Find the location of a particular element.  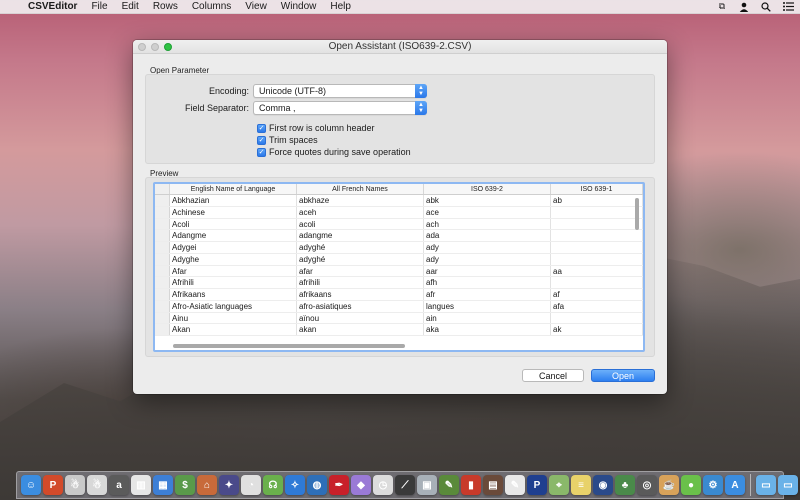

vertical-scrollbar is located at coordinates (637, 214).